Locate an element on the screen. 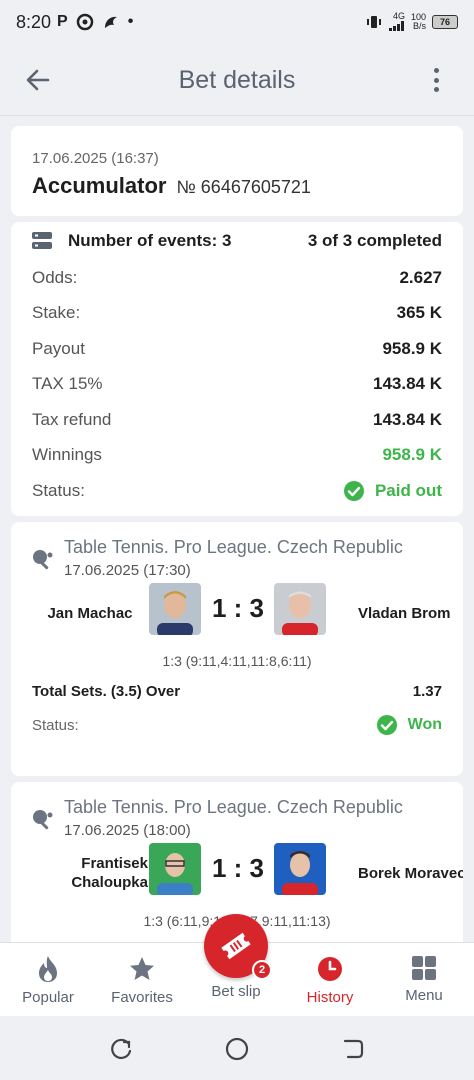 Image resolution: width=474 pixels, height=1080 pixels. summary-row-payout: Payout 958.9 K is located at coordinates (237, 349).